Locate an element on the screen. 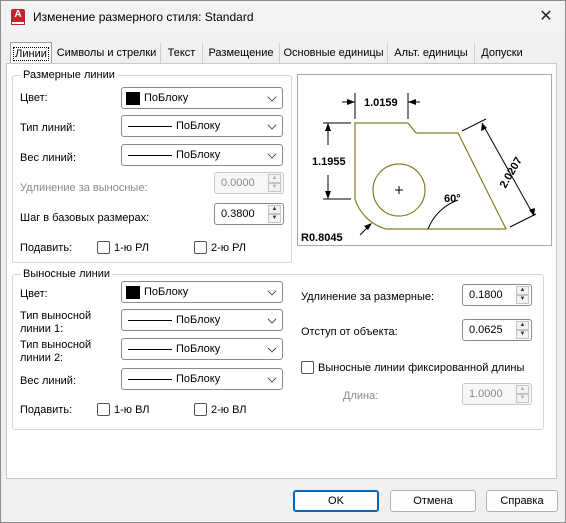 This screenshot has height=523, width=566. suppress-dim2-checkbox is located at coordinates (200, 247).